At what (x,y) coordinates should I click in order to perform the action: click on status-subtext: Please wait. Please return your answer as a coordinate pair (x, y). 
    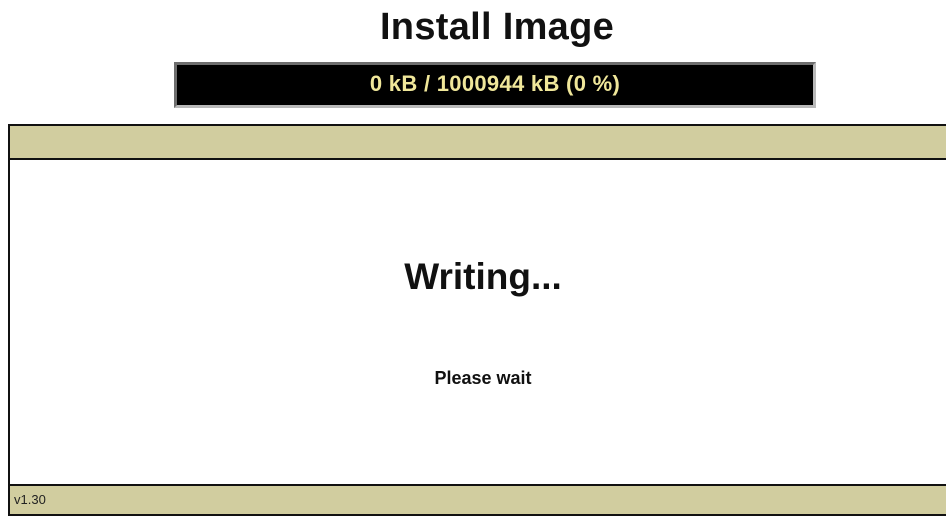
    Looking at the image, I should click on (483, 378).